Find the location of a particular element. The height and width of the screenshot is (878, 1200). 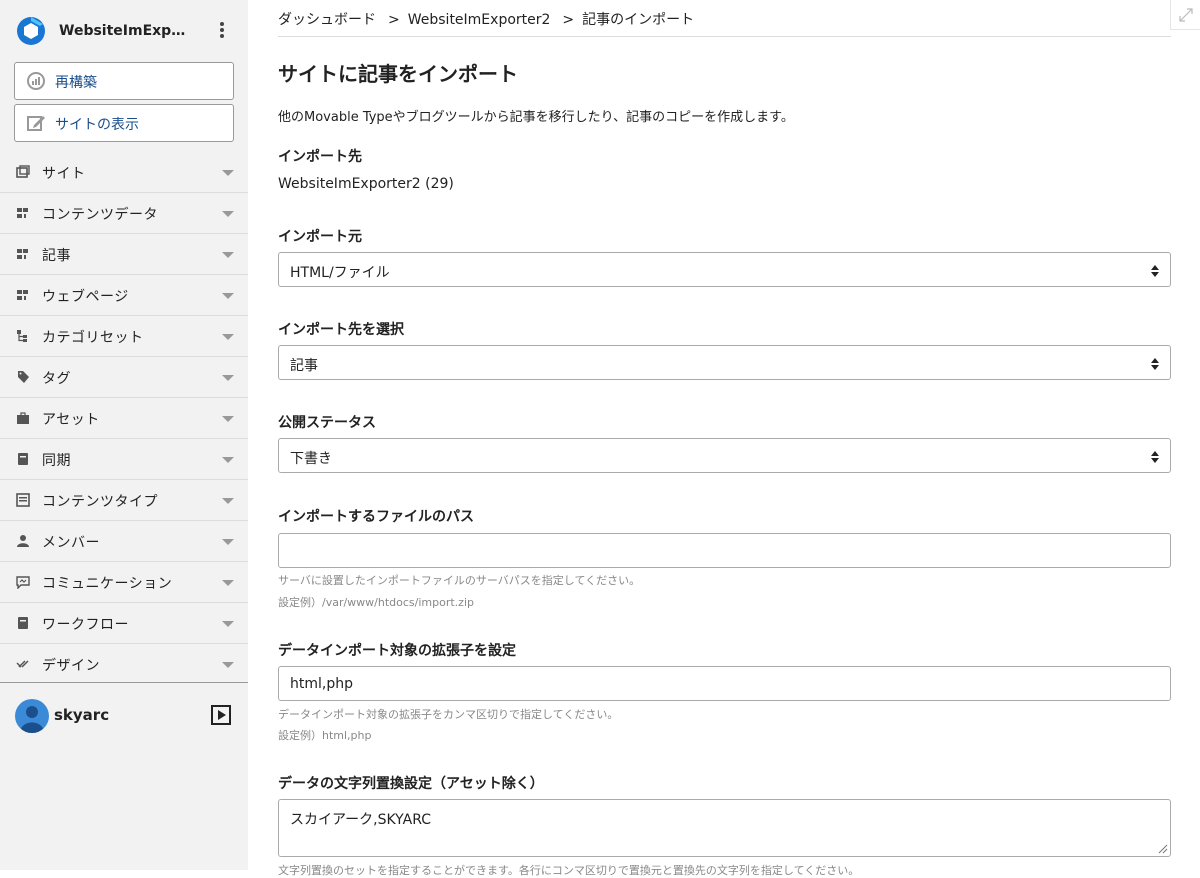

ext-input: html,php is located at coordinates (724, 683).